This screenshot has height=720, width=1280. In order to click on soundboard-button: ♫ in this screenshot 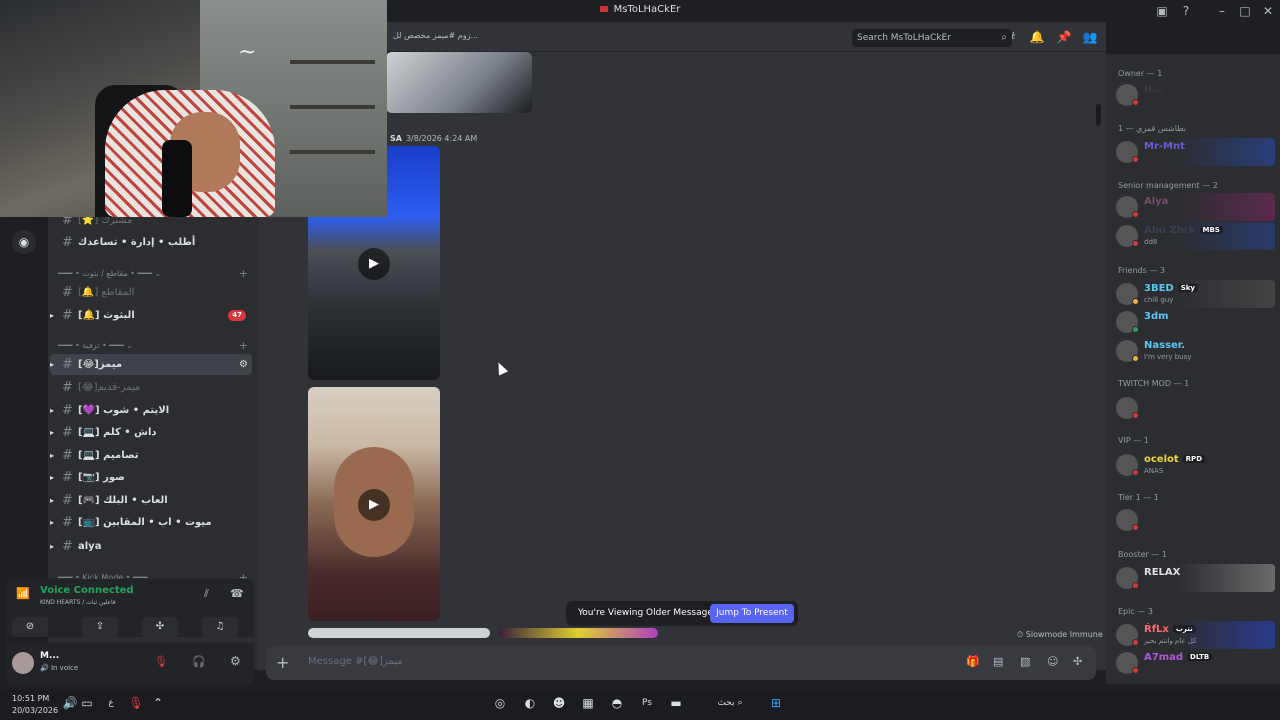, I will do `click(220, 627)`.